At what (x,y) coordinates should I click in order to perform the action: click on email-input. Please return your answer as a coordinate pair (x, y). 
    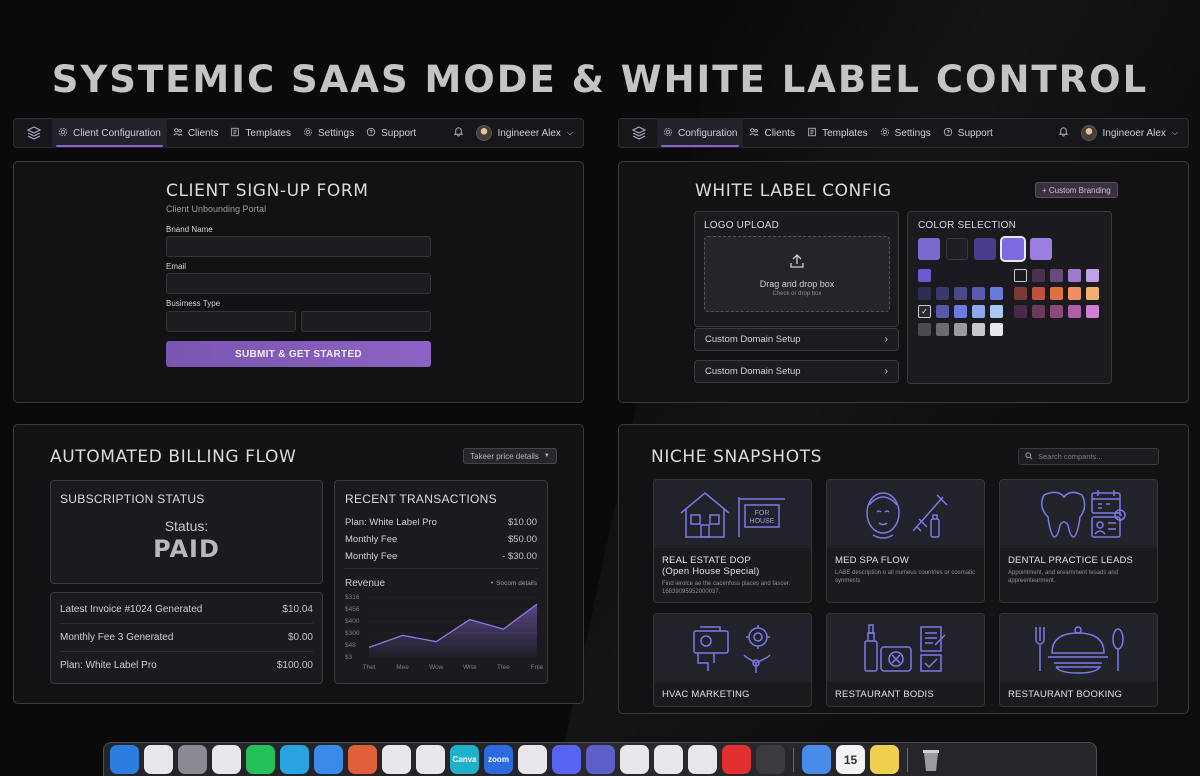
    Looking at the image, I should click on (298, 283).